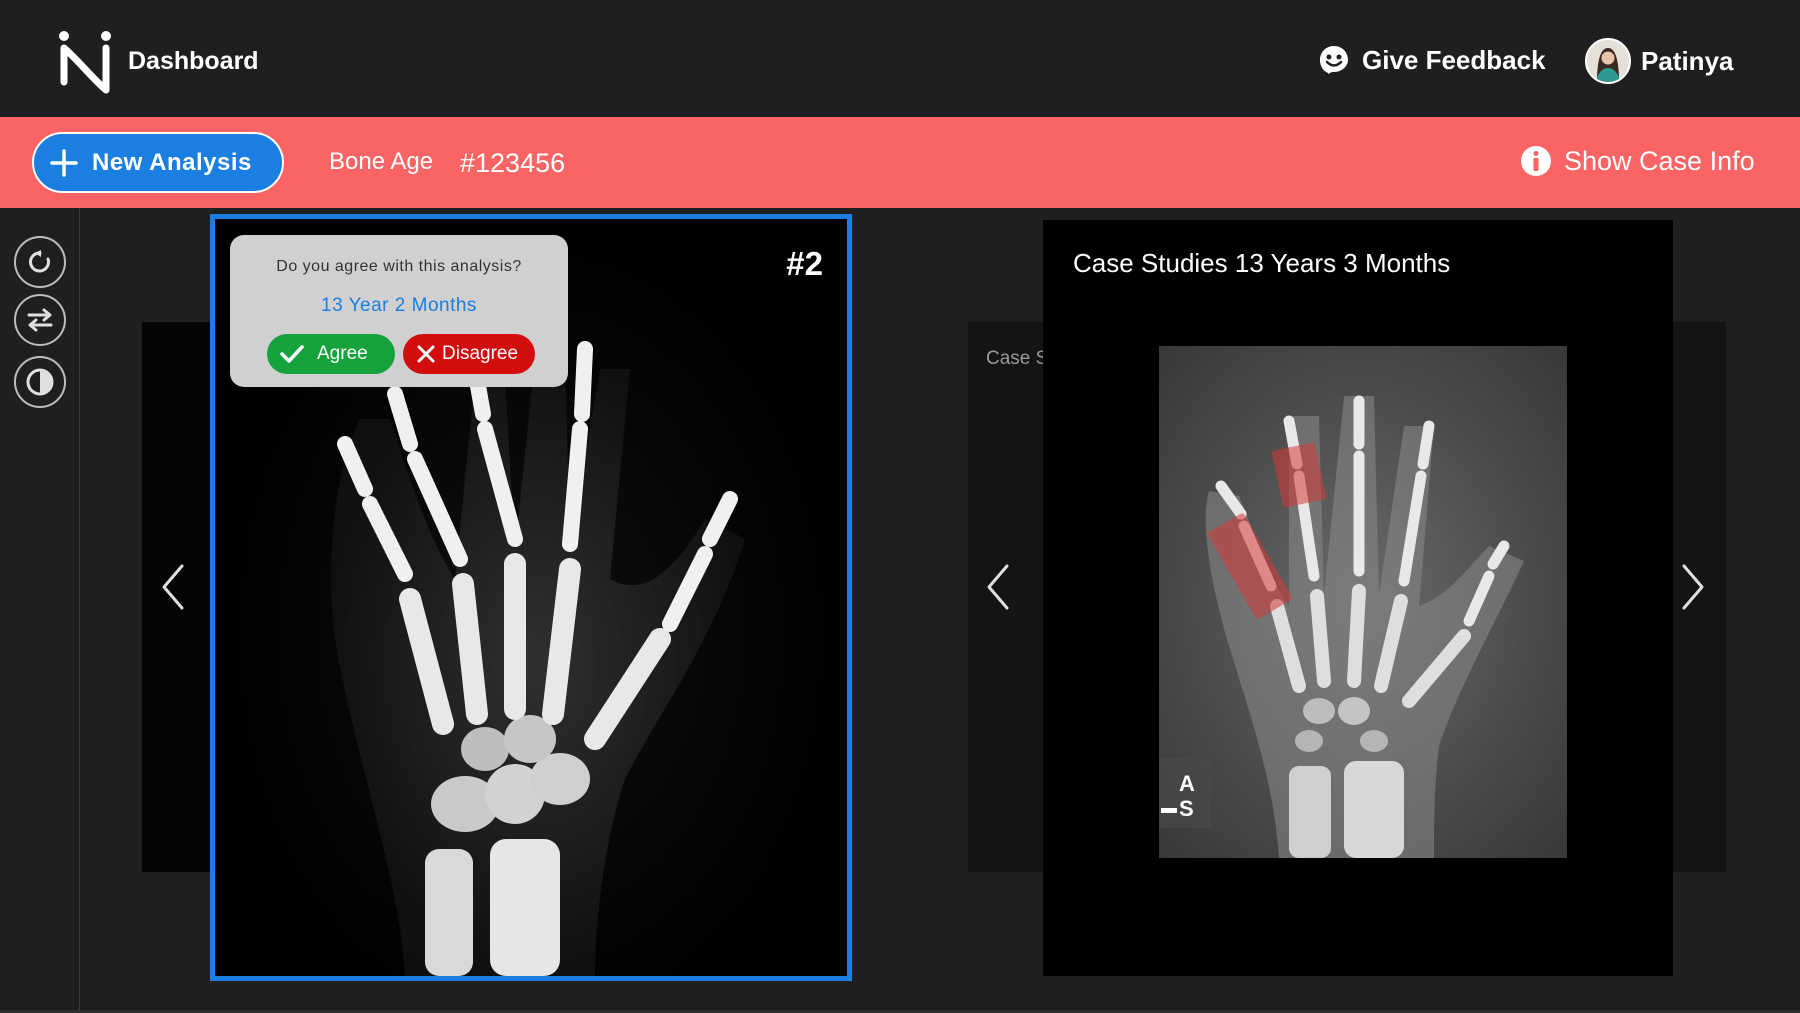 The image size is (1800, 1013). What do you see at coordinates (513, 163) in the screenshot?
I see `case-id: #123456` at bounding box center [513, 163].